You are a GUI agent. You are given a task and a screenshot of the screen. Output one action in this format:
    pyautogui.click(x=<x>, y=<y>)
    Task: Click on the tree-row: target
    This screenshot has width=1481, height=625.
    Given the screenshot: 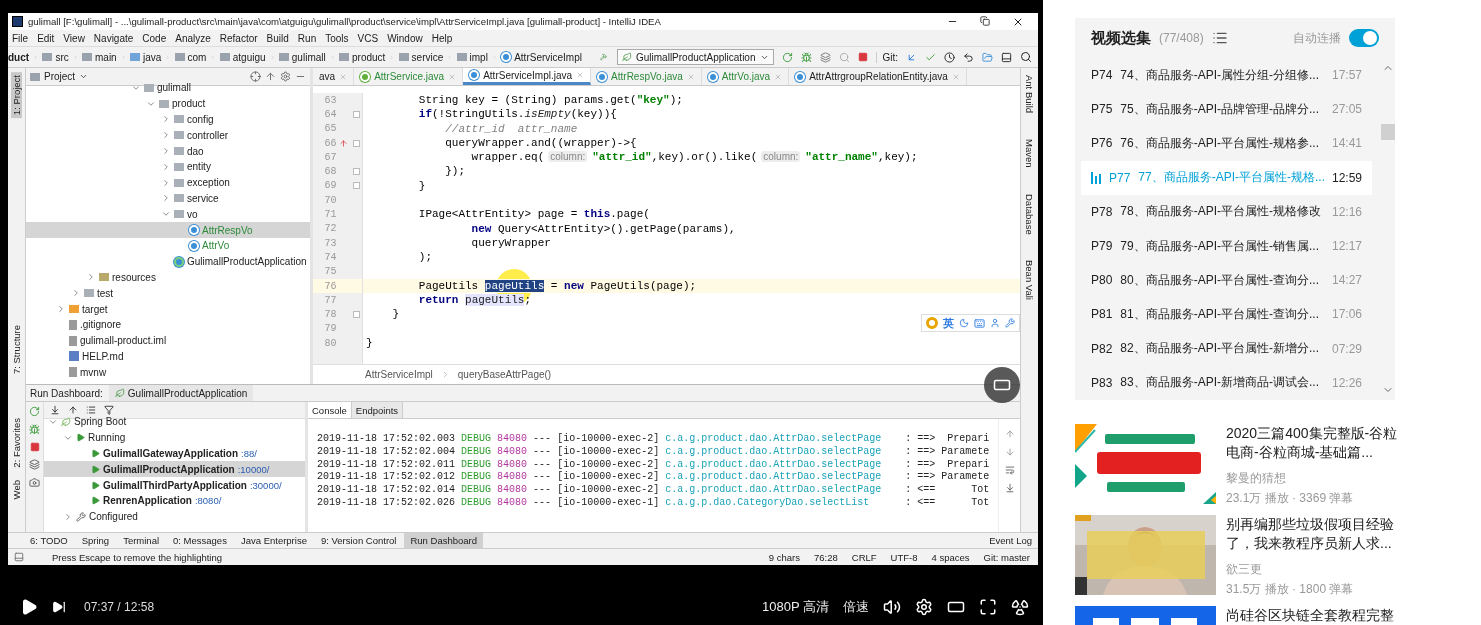 What is the action you would take?
    pyautogui.click(x=168, y=309)
    